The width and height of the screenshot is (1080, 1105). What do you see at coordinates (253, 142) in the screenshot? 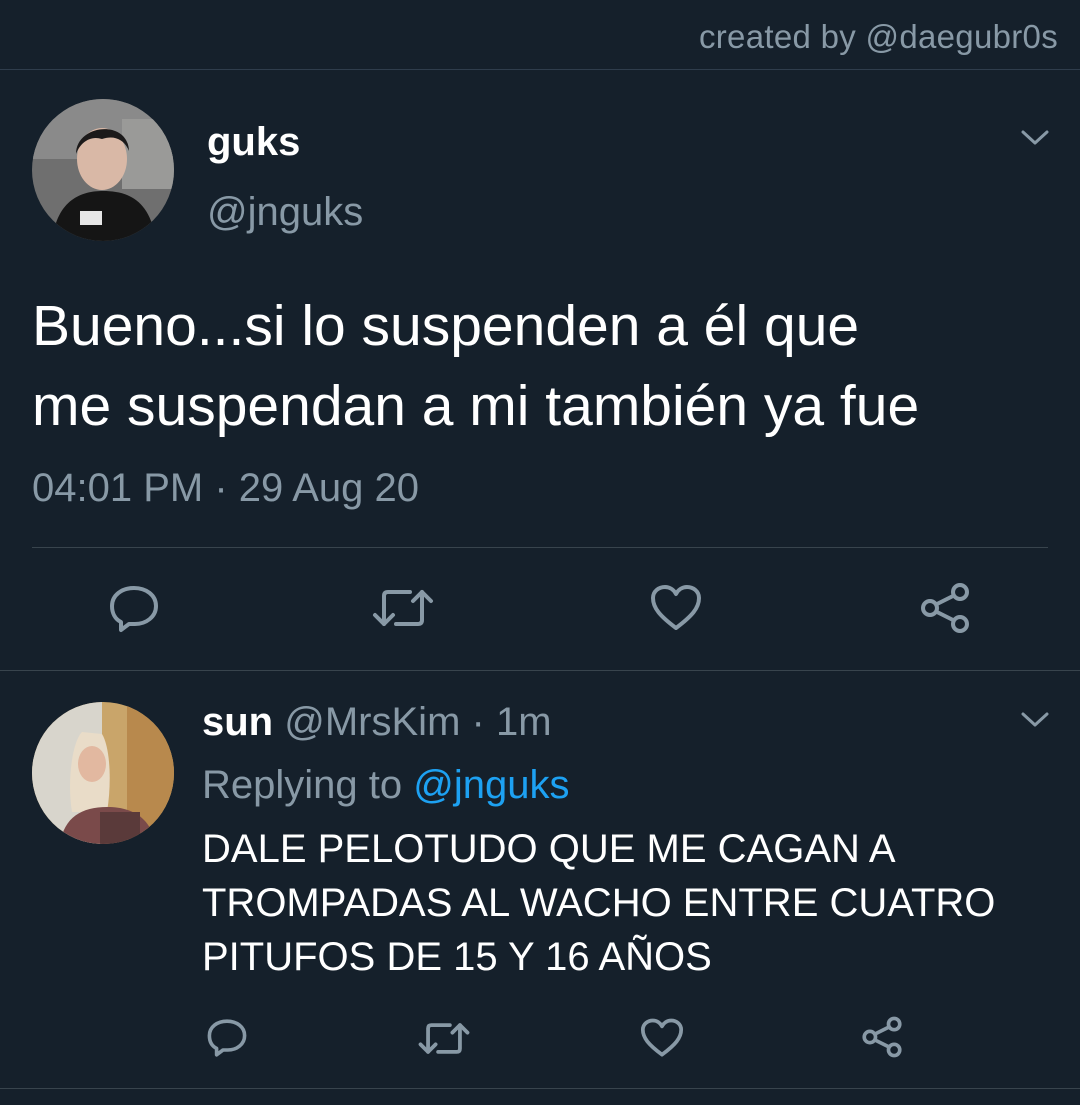
I see `main-display-name: guks` at bounding box center [253, 142].